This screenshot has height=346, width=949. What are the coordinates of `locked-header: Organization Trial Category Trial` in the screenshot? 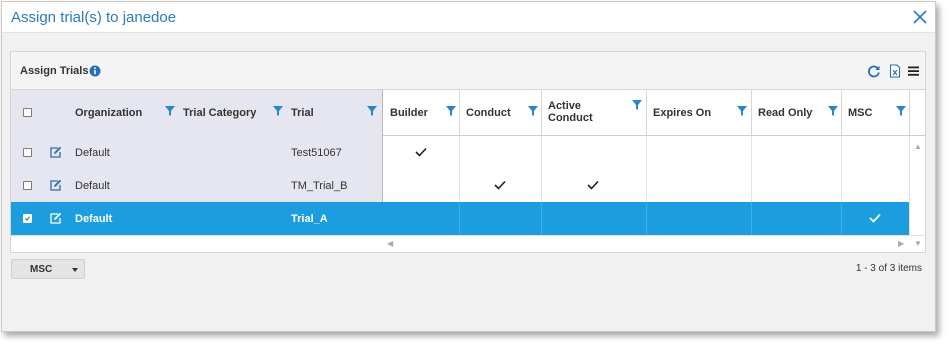 It's located at (197, 113).